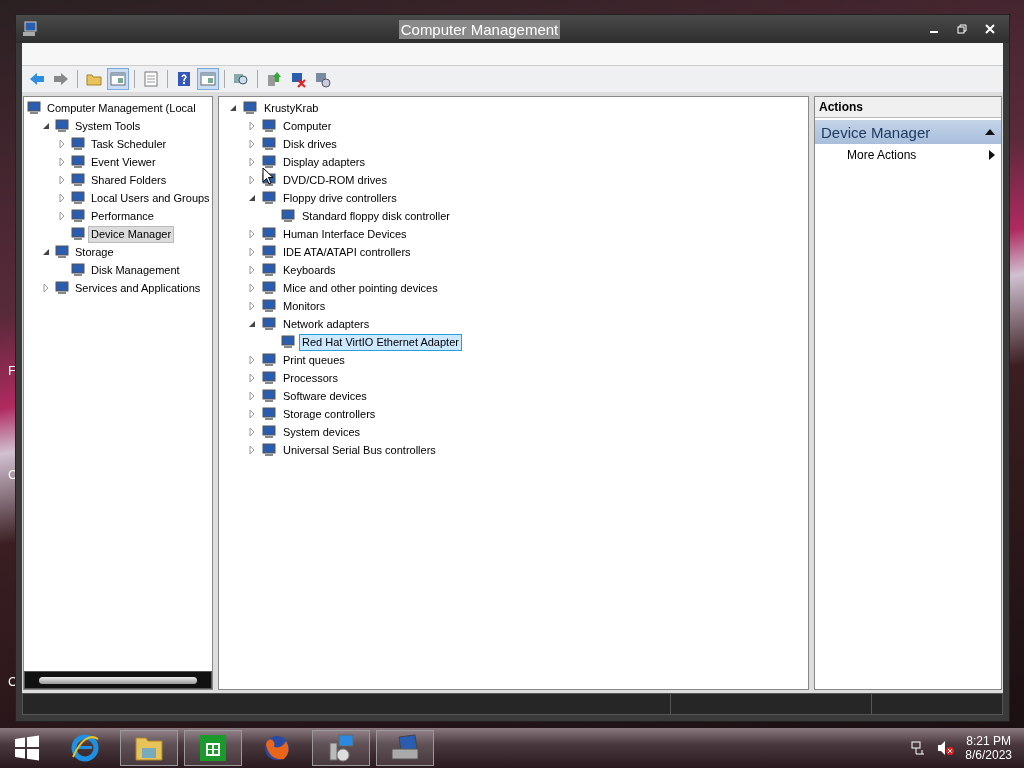 Image resolution: width=1024 pixels, height=768 pixels. I want to click on windows-logo-icon, so click(27, 748).